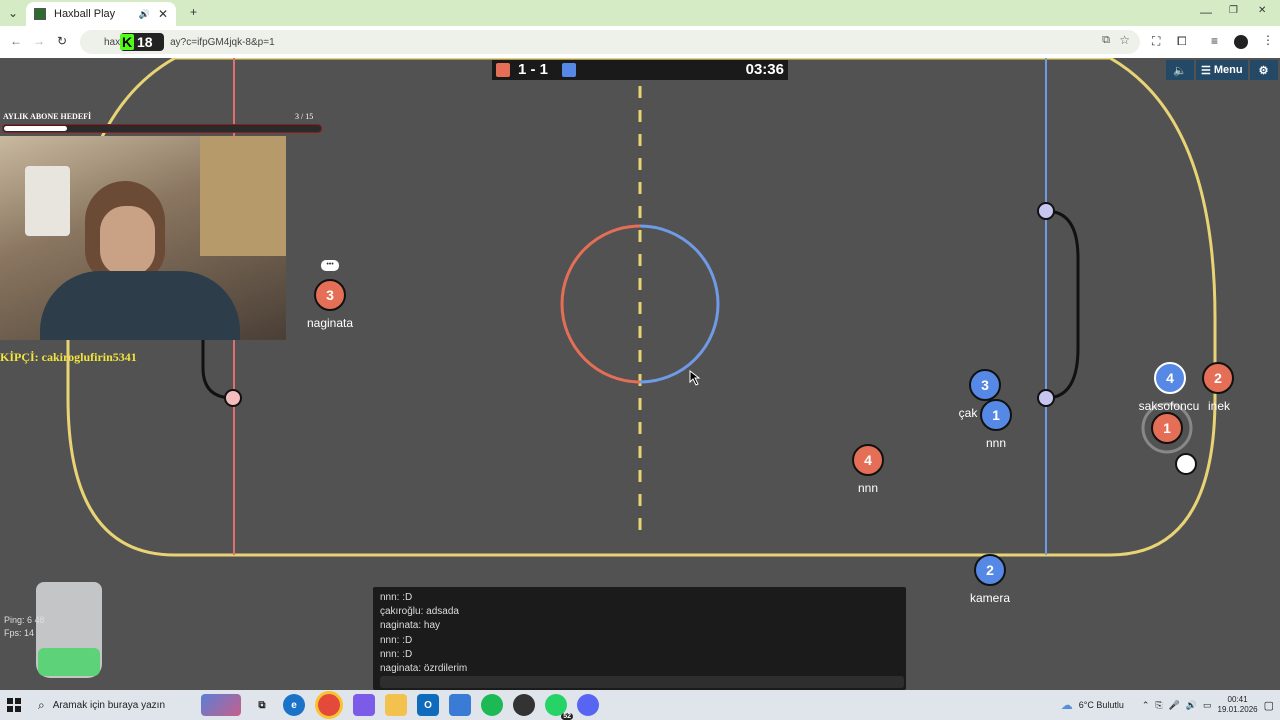 Image resolution: width=1280 pixels, height=720 pixels. Describe the element at coordinates (127, 241) in the screenshot. I see `streamer-face` at that location.